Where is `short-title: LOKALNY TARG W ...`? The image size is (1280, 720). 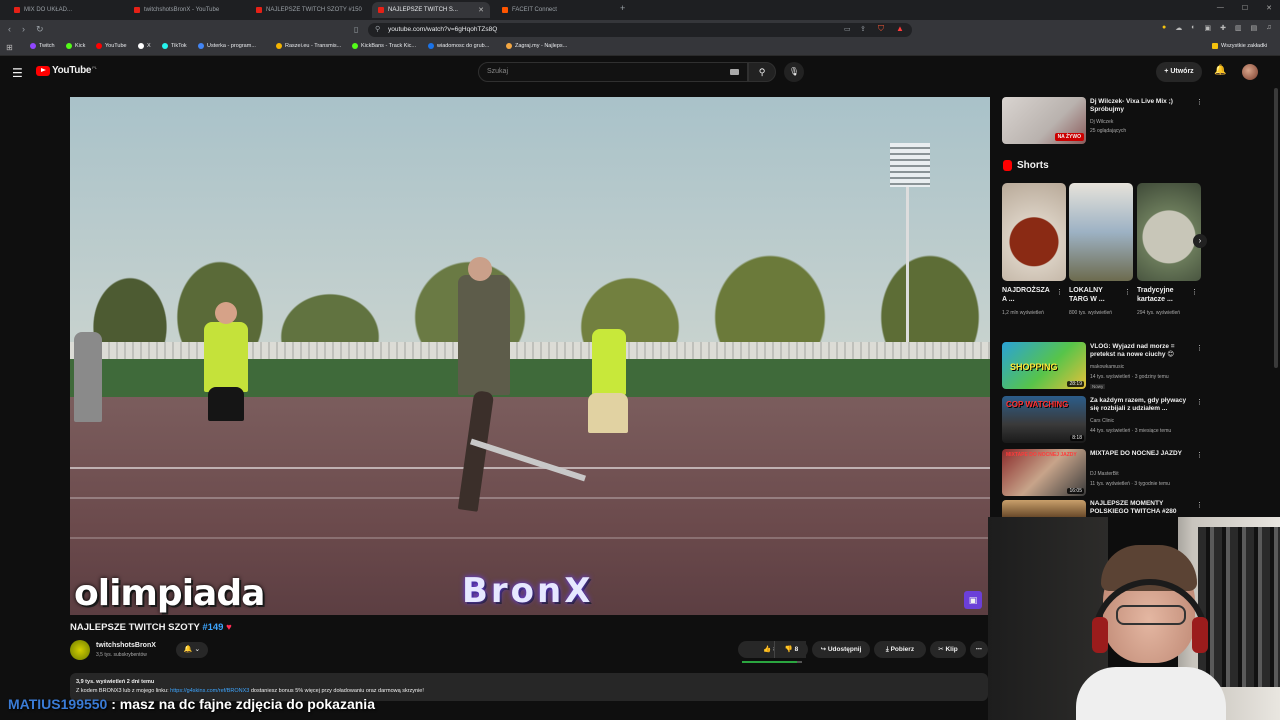 short-title: LOKALNY TARG W ... is located at coordinates (1094, 295).